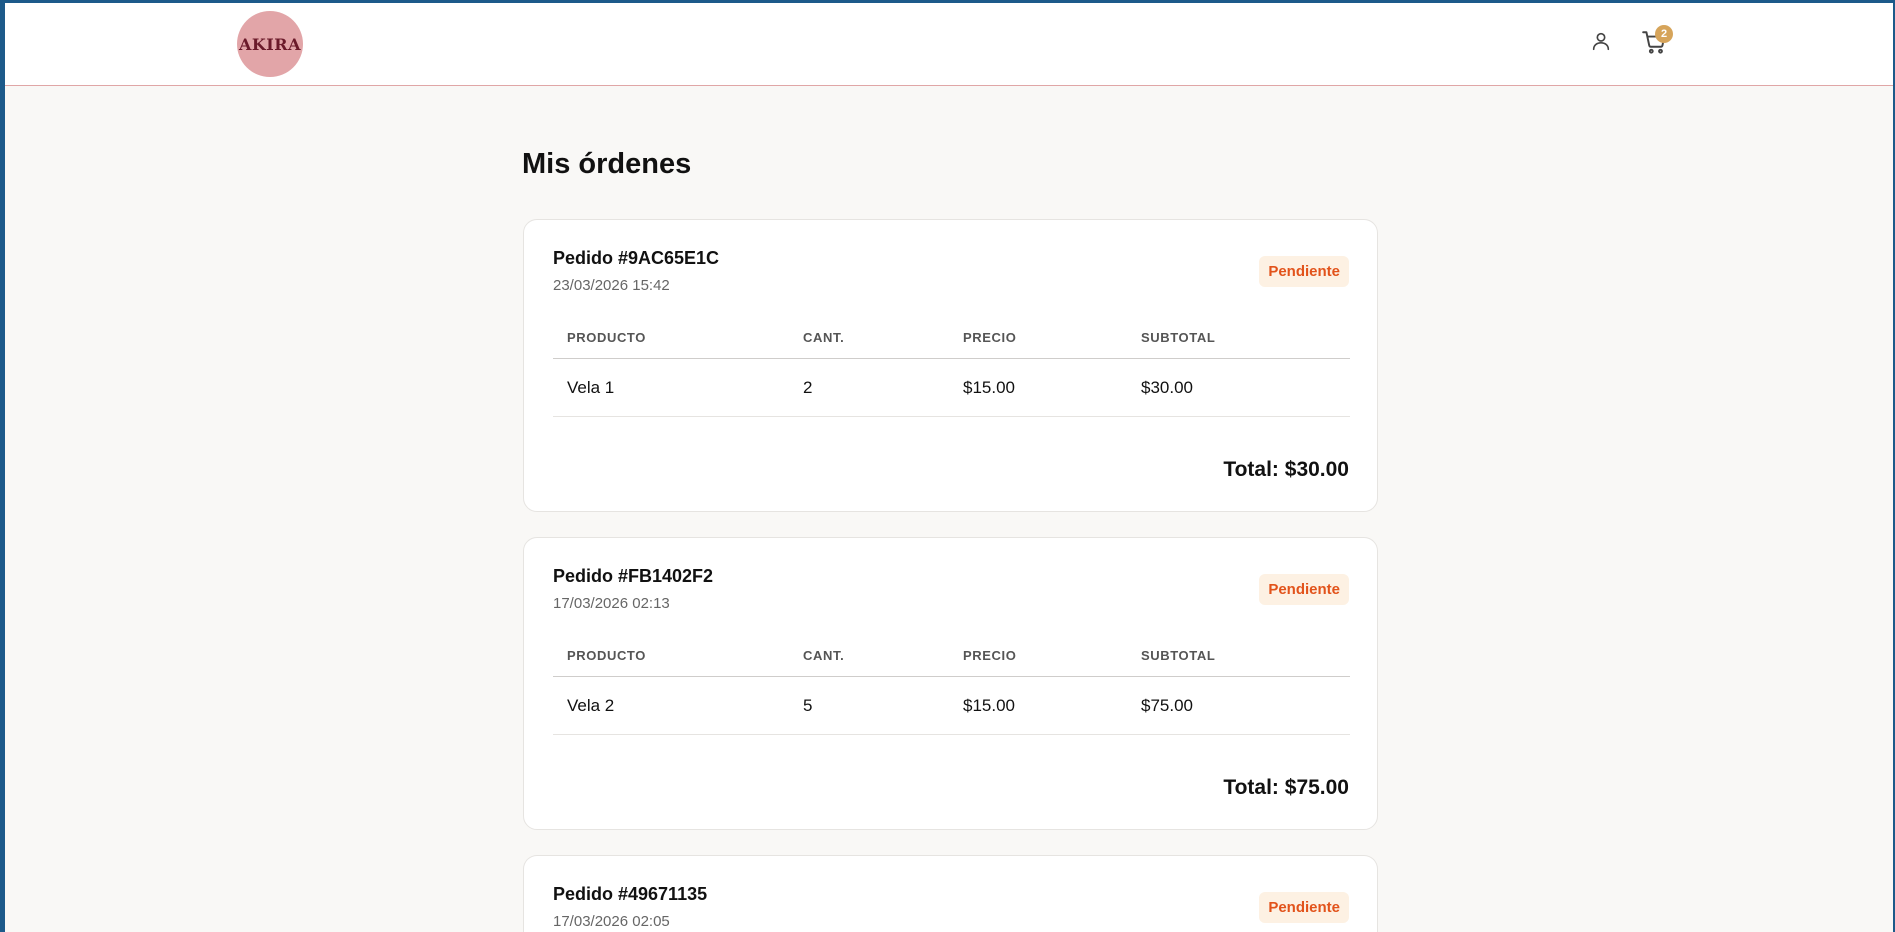  I want to click on order-date: 17/03/2026 02:05, so click(611, 921).